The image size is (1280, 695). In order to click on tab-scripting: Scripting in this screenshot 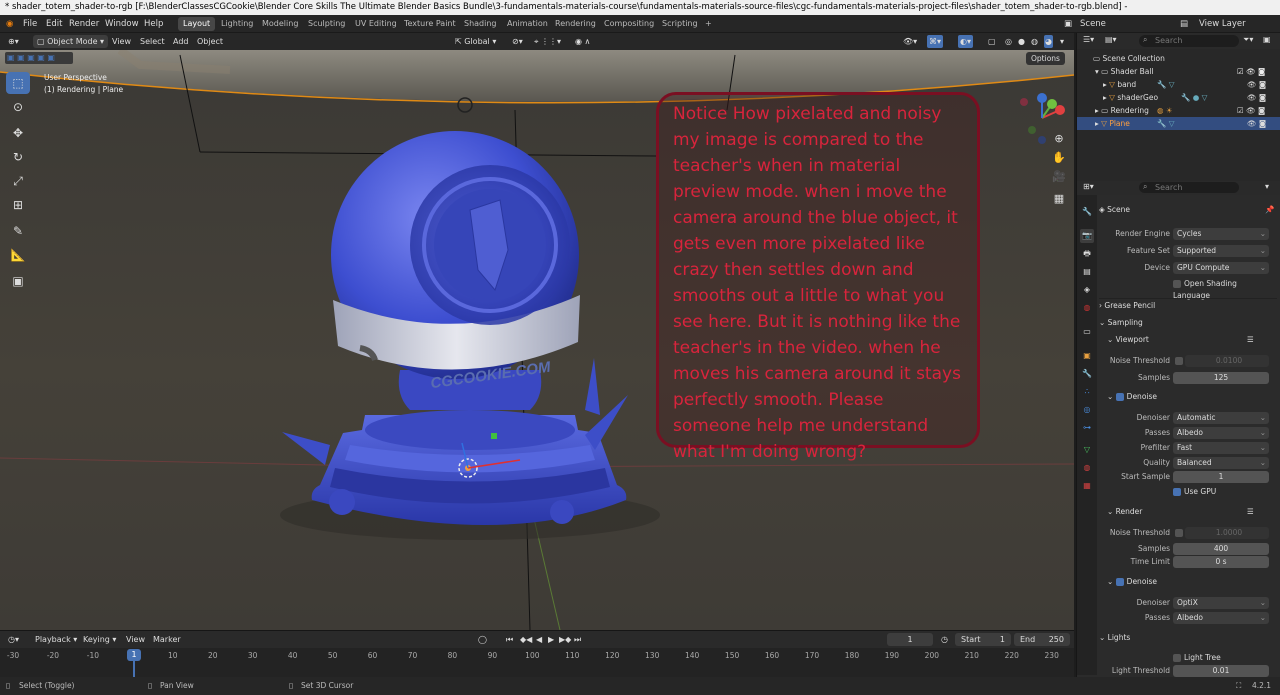, I will do `click(680, 24)`.